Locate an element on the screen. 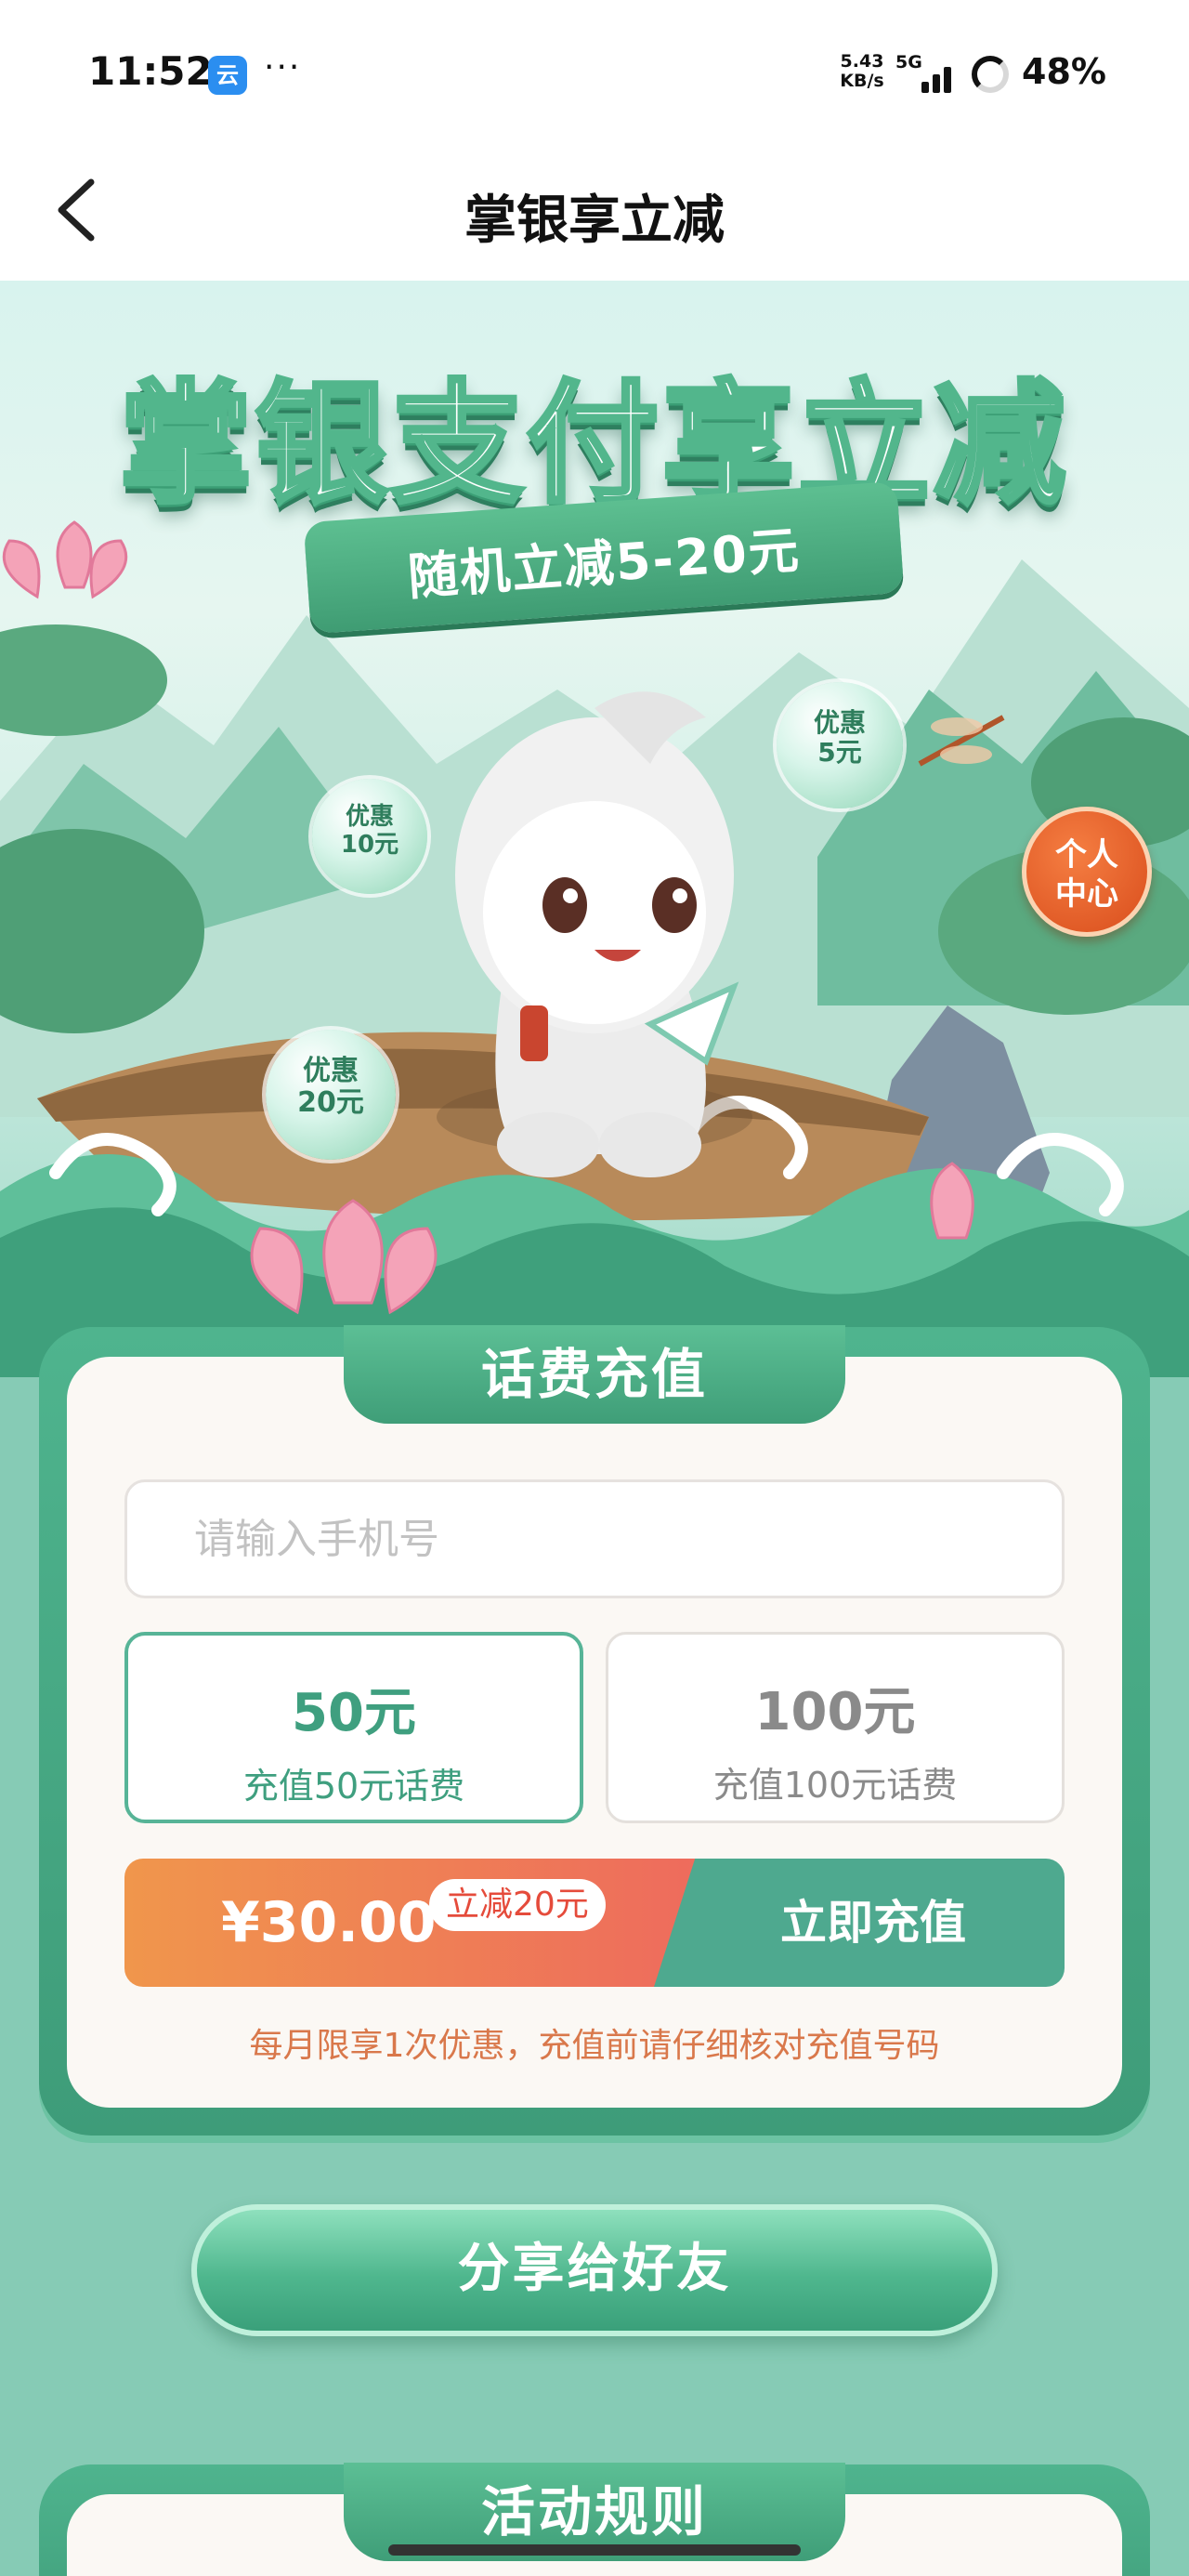  discount-bubble-5: 优惠 5元 is located at coordinates (840, 745).